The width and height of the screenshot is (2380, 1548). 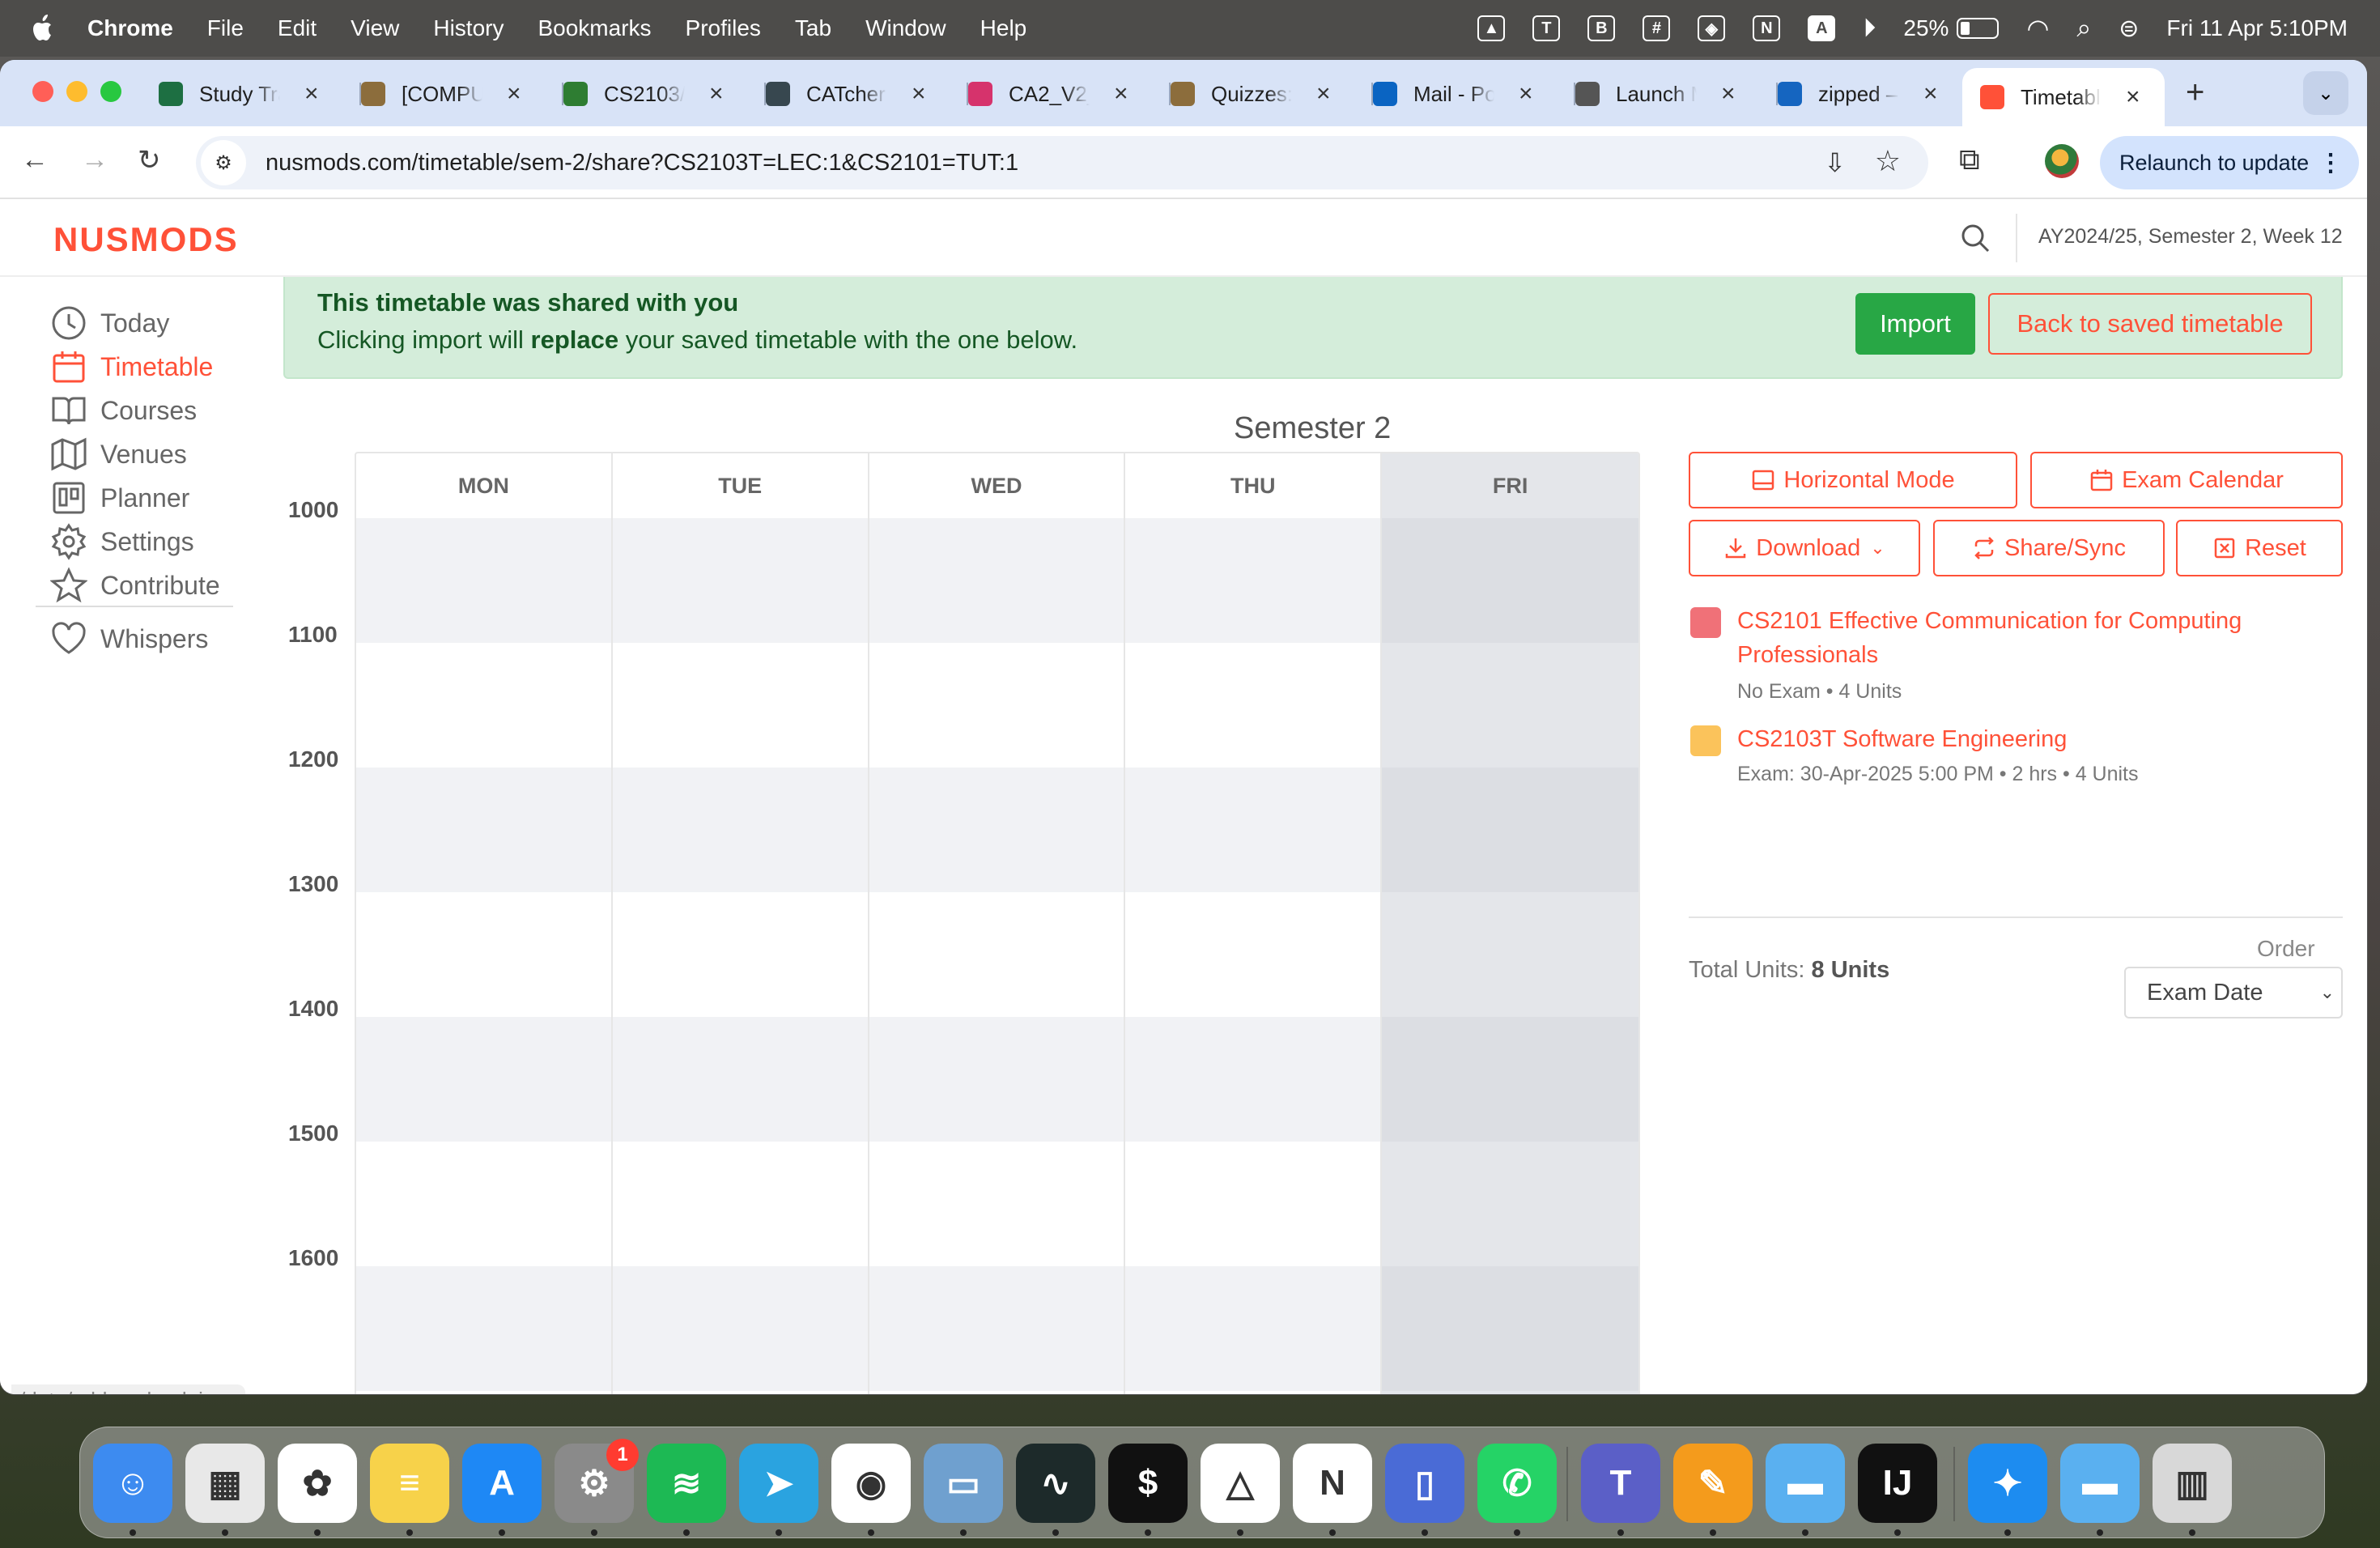 What do you see at coordinates (813, 28) in the screenshot?
I see `menu-tab: Tab` at bounding box center [813, 28].